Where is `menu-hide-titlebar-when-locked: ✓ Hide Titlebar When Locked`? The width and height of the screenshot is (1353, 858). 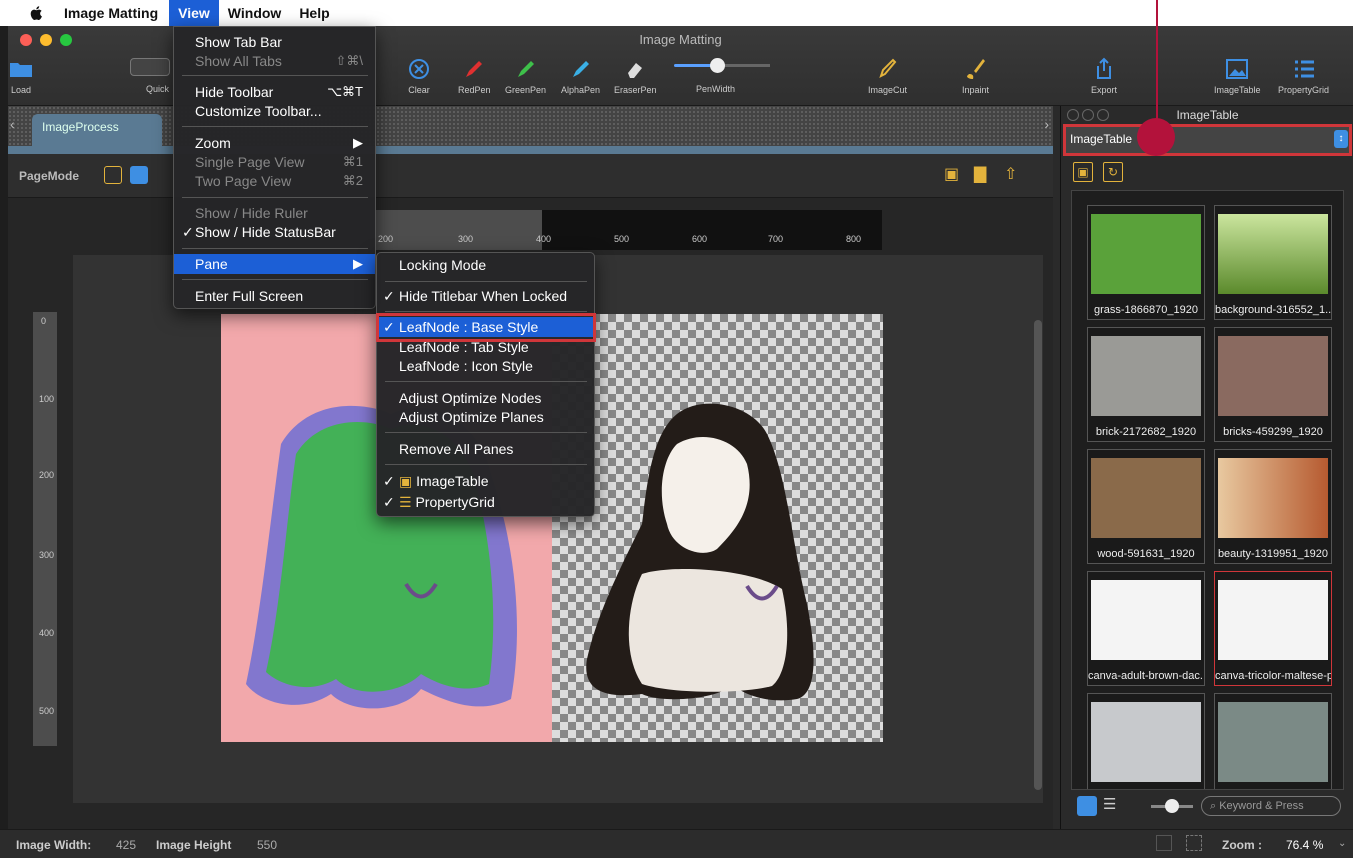
menu-hide-titlebar-when-locked: ✓ Hide Titlebar When Locked is located at coordinates (485, 296).